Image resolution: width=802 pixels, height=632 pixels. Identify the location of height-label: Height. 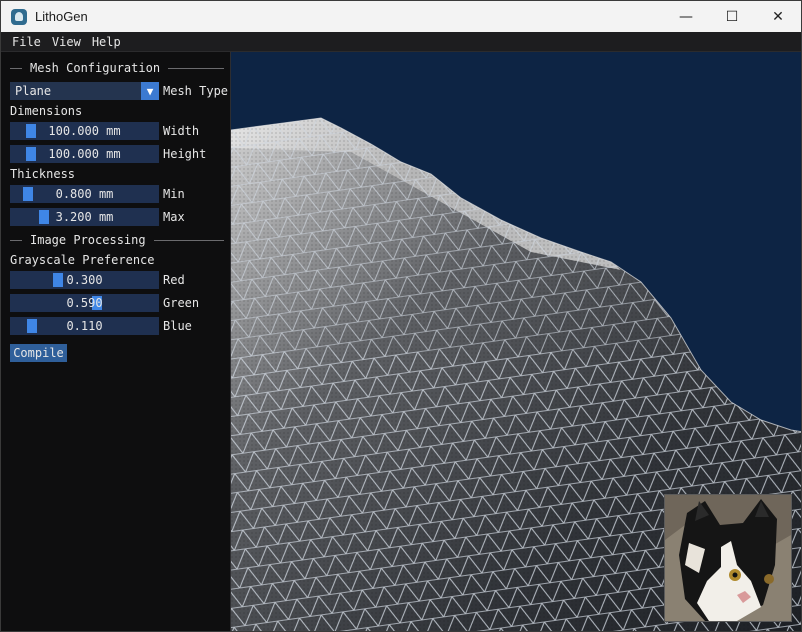
(185, 154).